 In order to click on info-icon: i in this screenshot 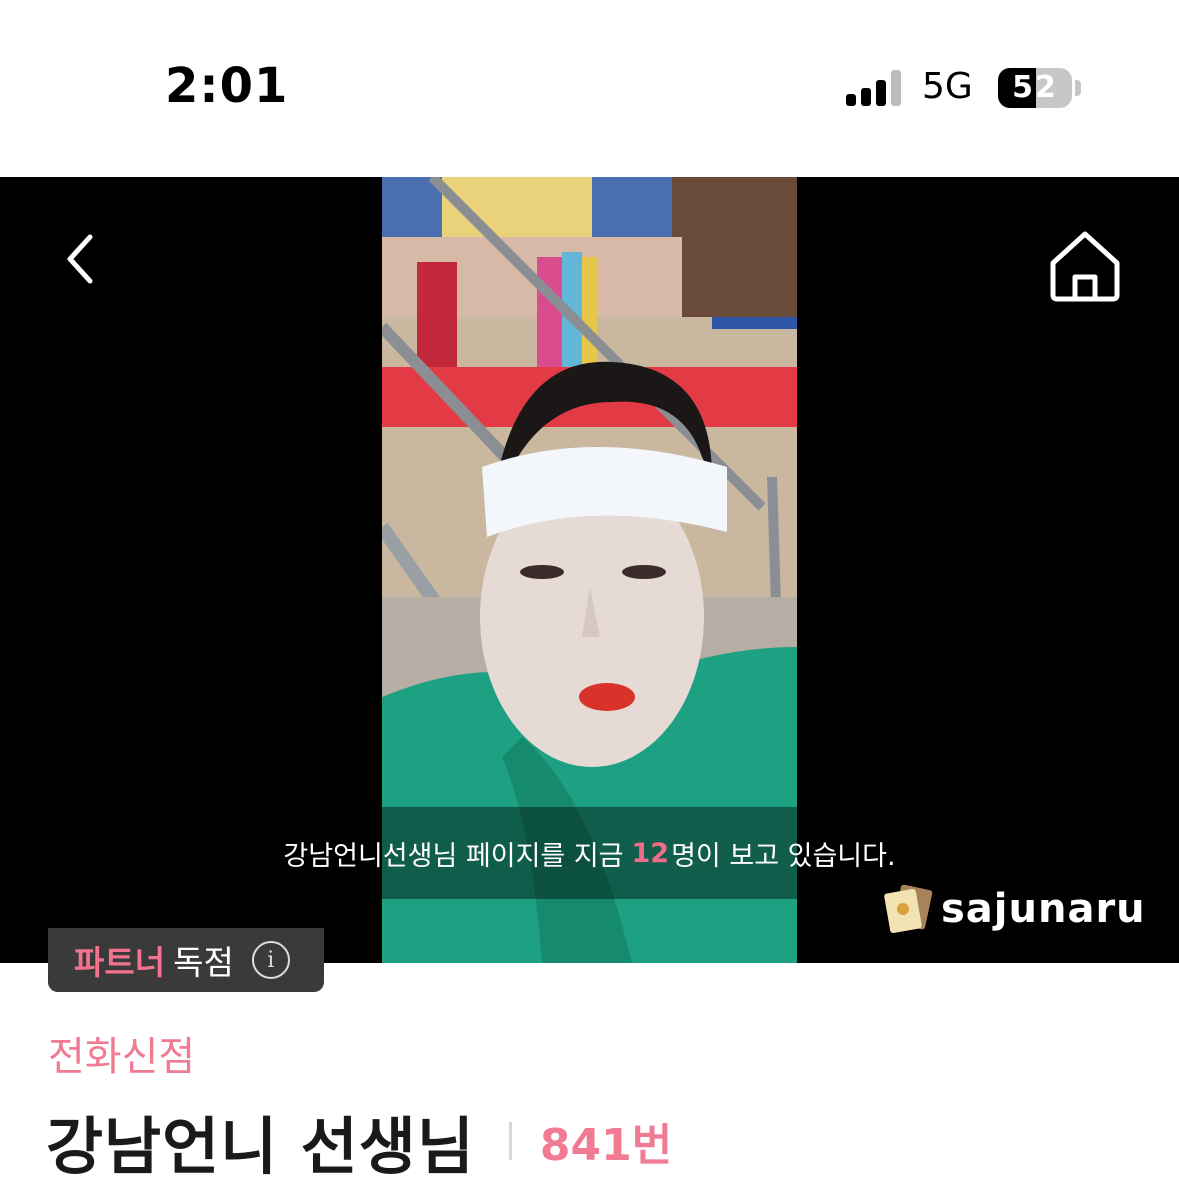, I will do `click(270, 960)`.